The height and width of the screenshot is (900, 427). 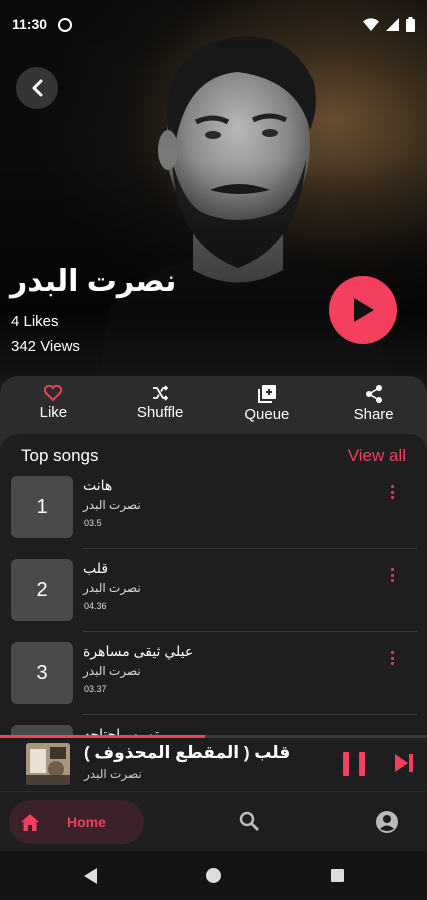 I want to click on song-row: 3 عيلي ثيقى مساهرة نصرت البدر 03.37, so click(x=213, y=683).